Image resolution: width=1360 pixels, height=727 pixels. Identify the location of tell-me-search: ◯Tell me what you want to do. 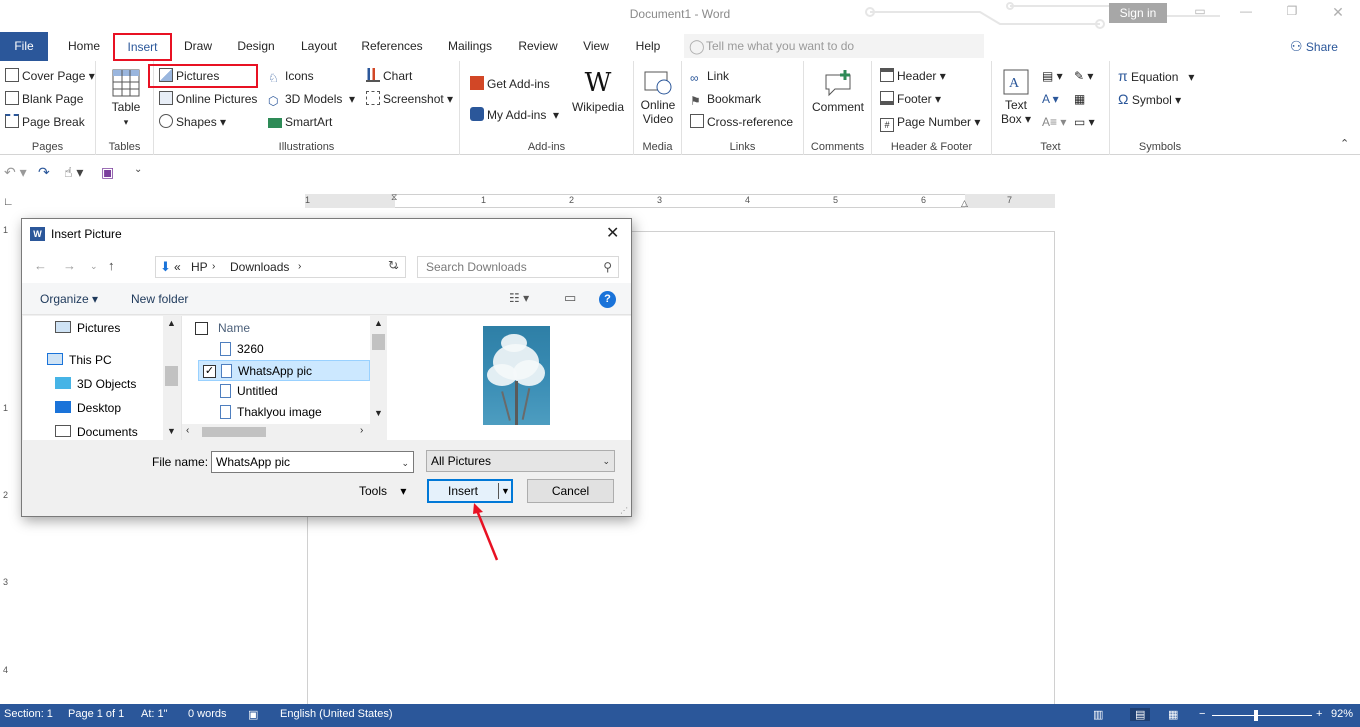
(834, 46).